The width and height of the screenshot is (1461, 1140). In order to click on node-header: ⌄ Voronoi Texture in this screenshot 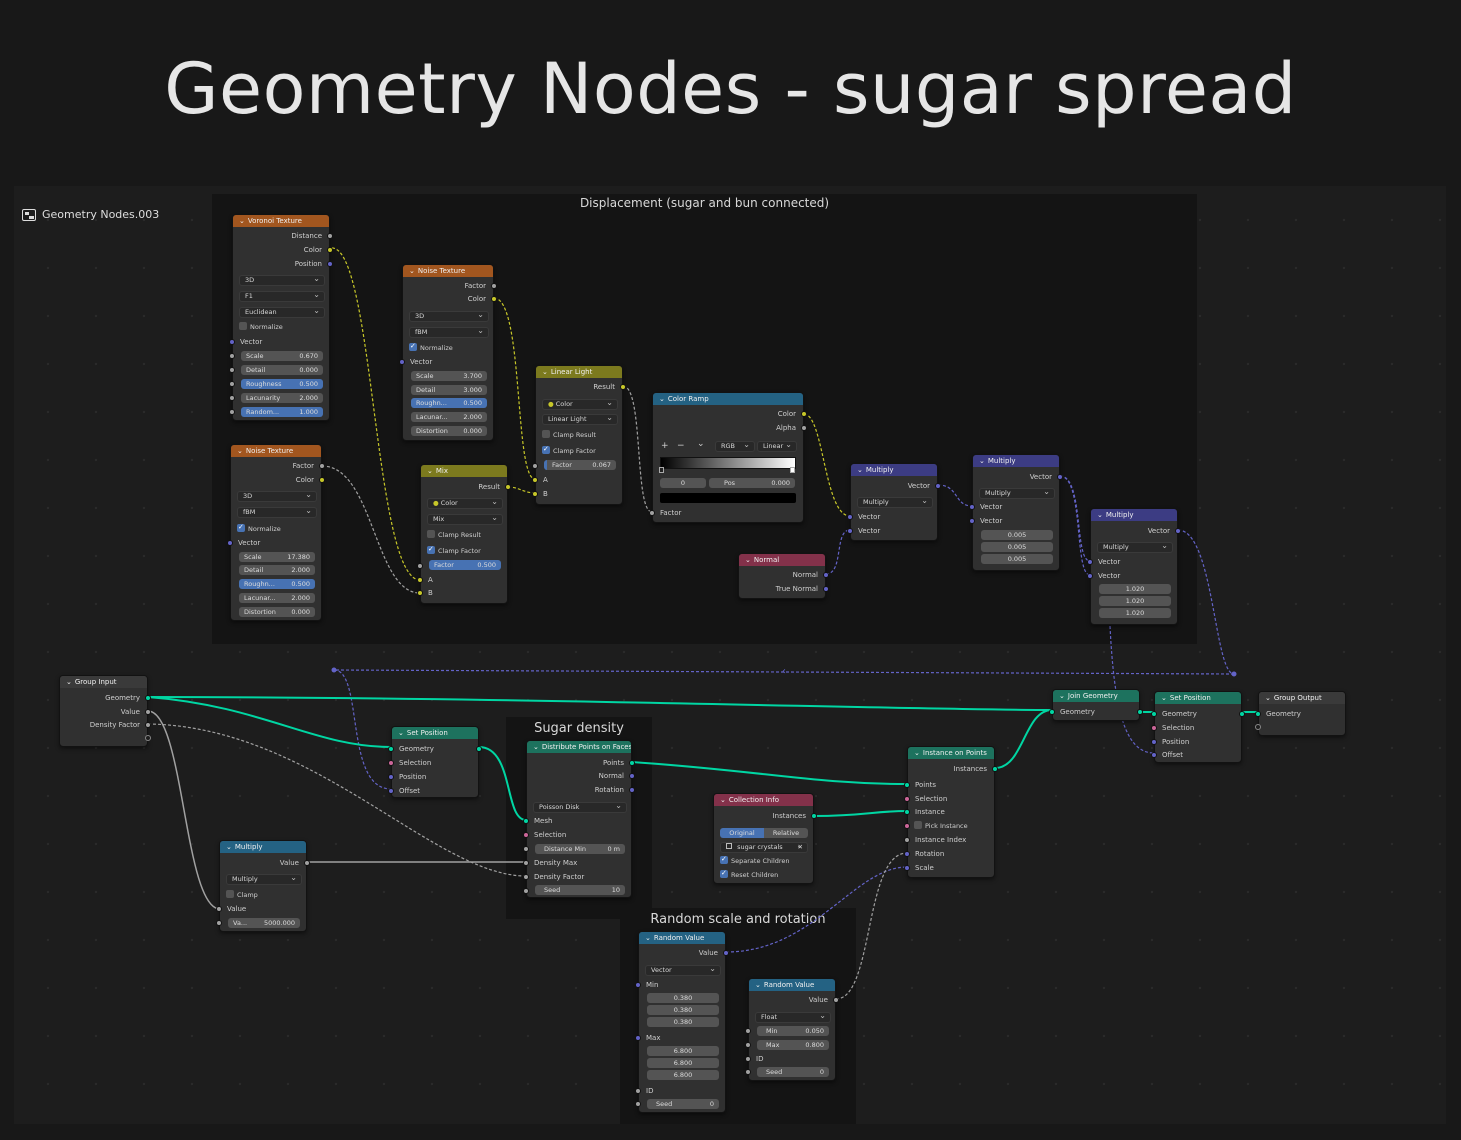, I will do `click(281, 221)`.